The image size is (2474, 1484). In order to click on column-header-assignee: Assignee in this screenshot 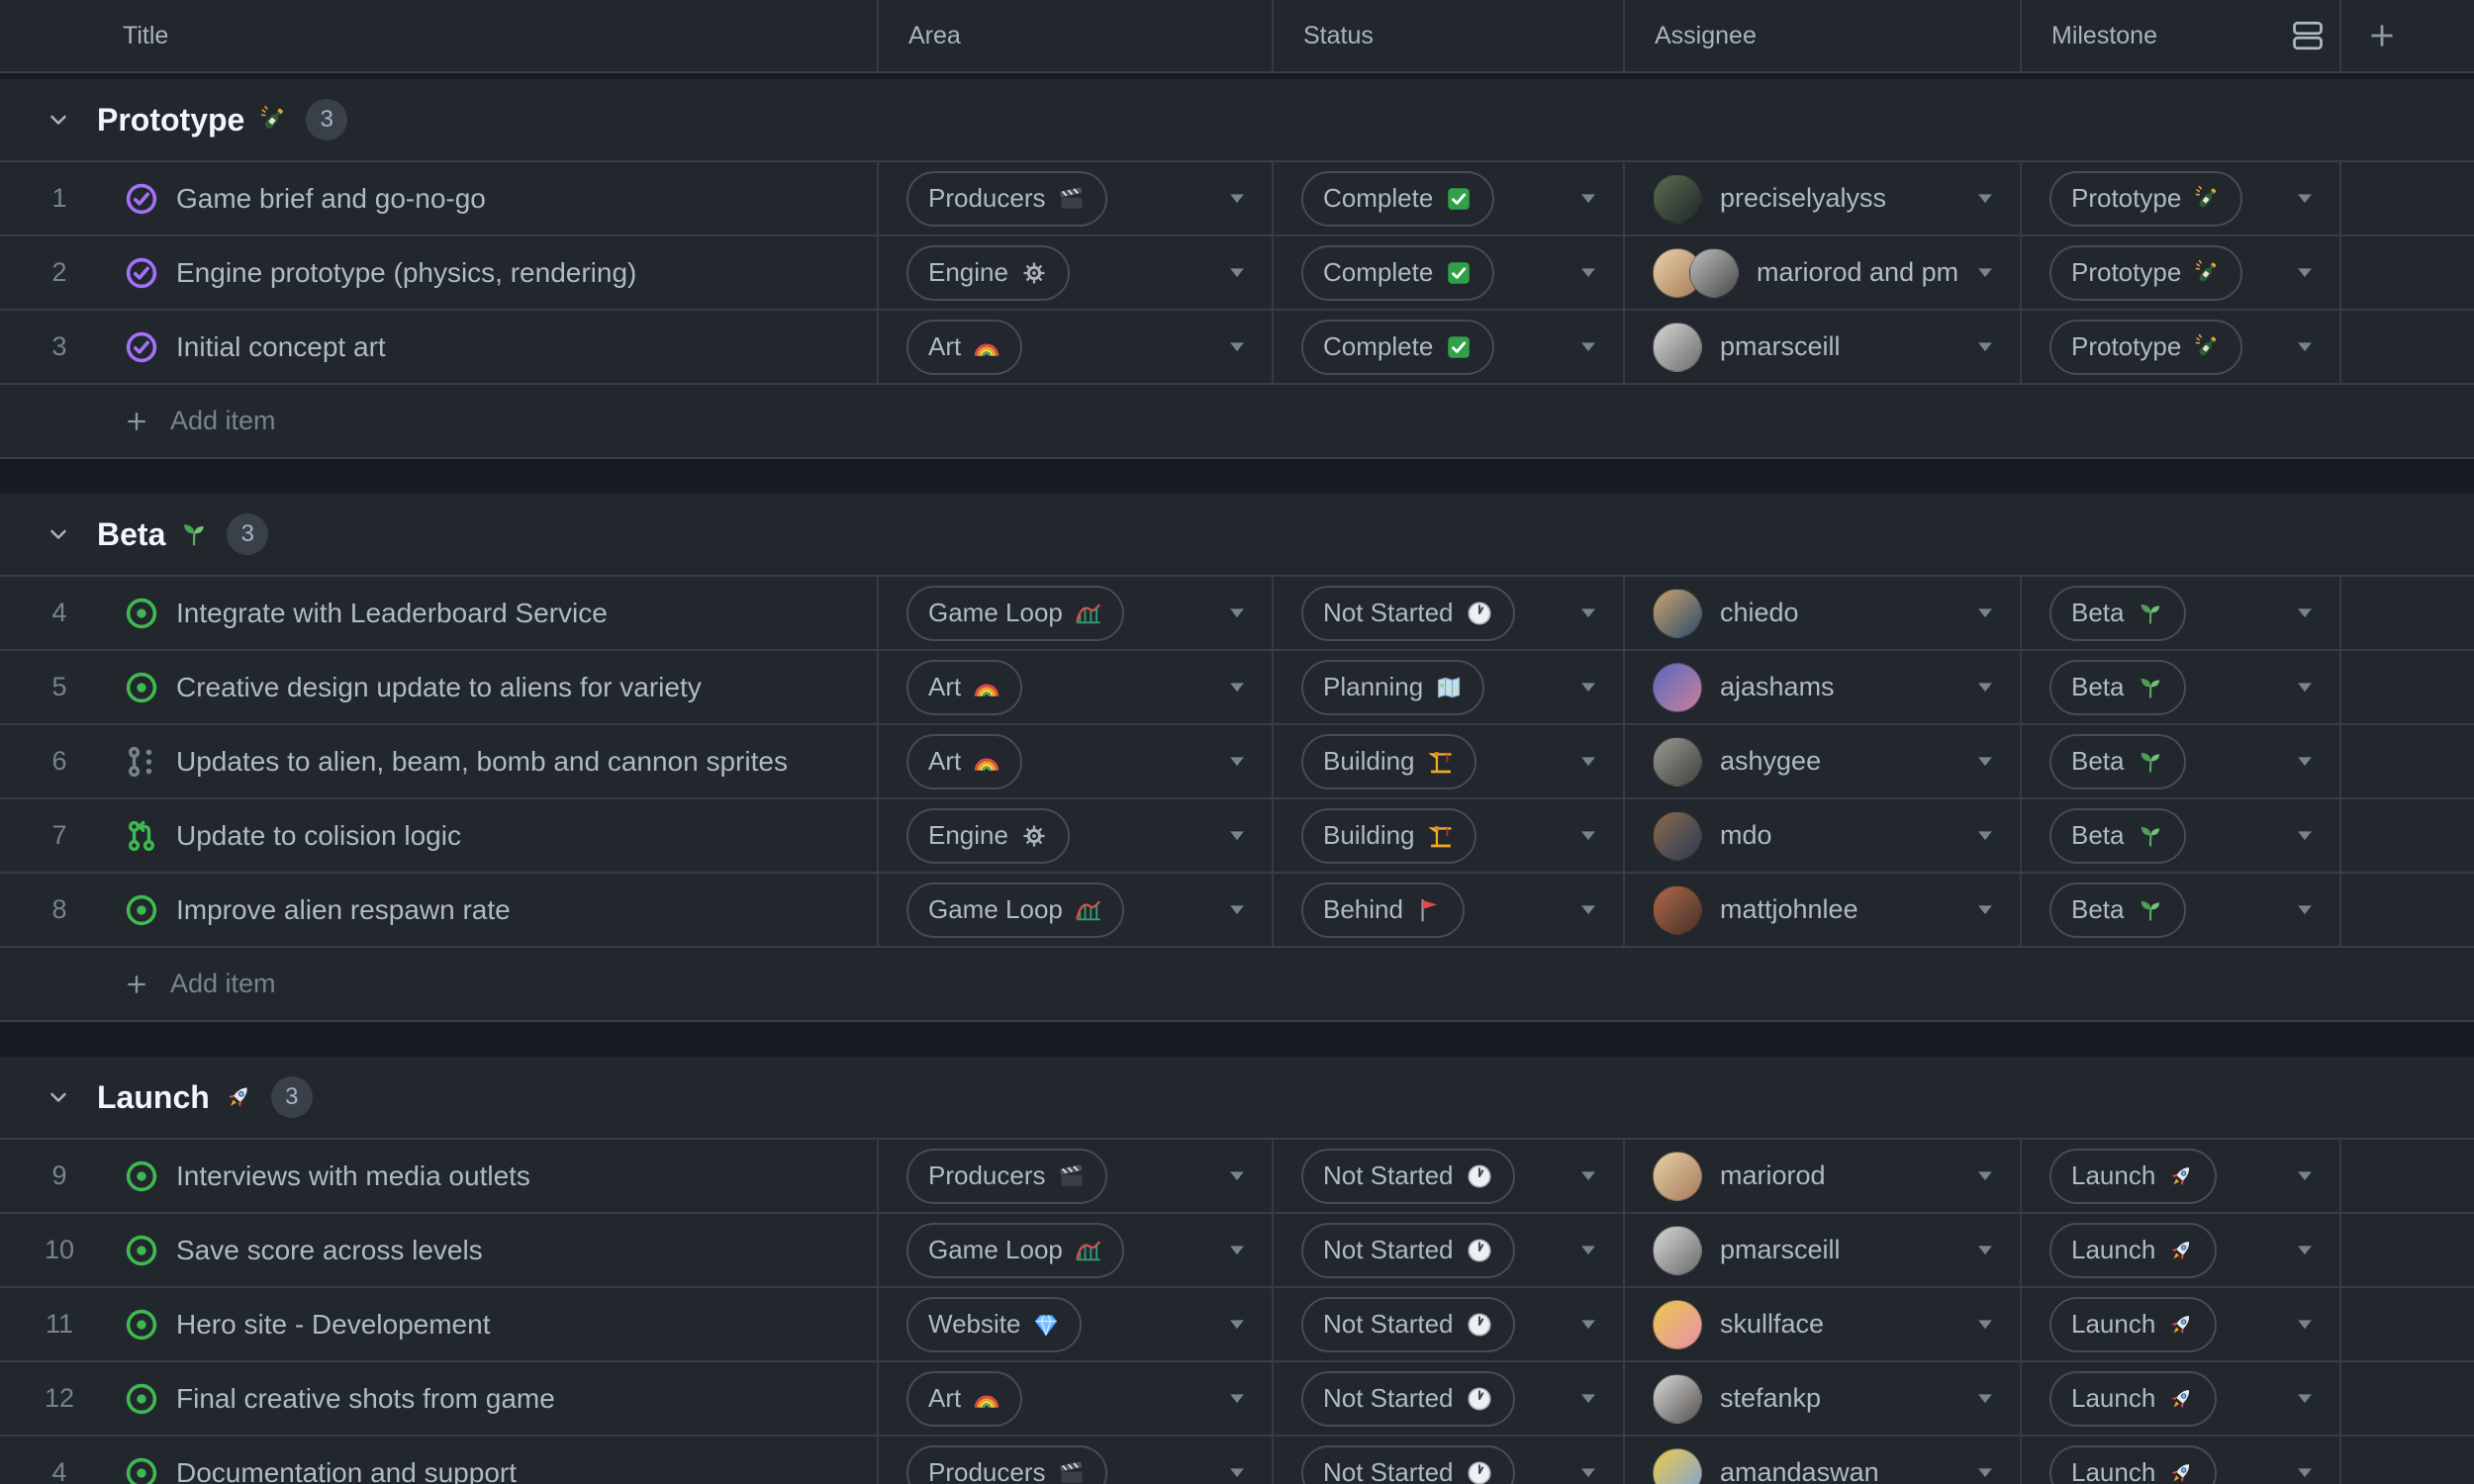, I will do `click(1824, 35)`.